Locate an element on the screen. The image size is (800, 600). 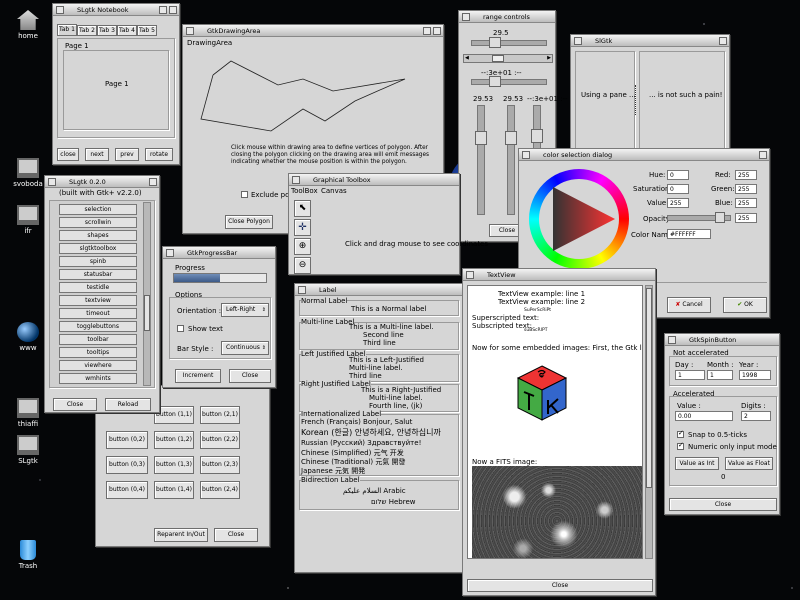
grid-button-0-2: button (0,2) is located at coordinates (127, 440).